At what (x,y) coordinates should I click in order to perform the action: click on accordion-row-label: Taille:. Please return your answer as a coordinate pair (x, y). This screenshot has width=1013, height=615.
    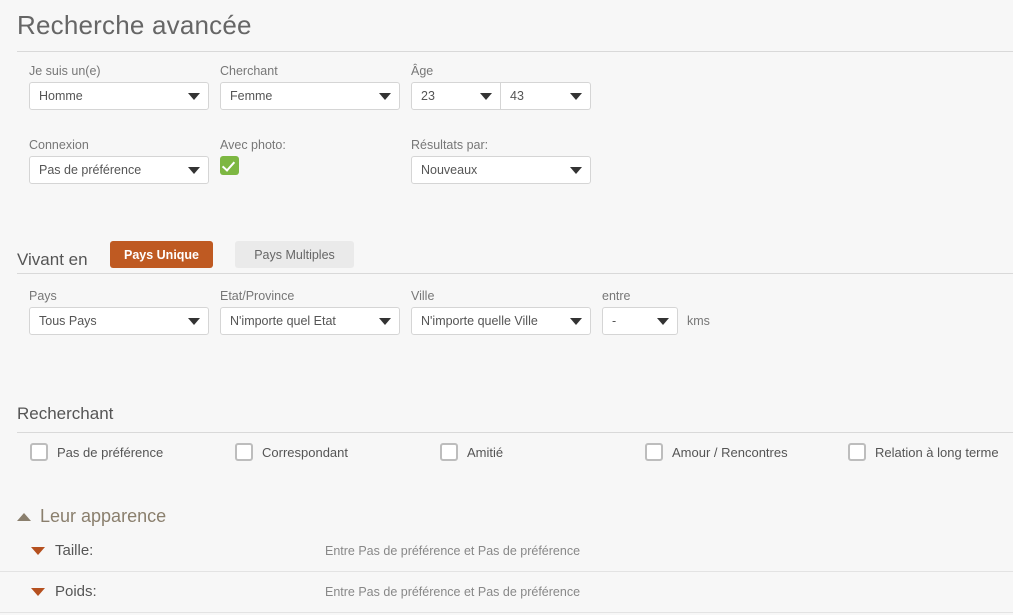
    Looking at the image, I should click on (74, 550).